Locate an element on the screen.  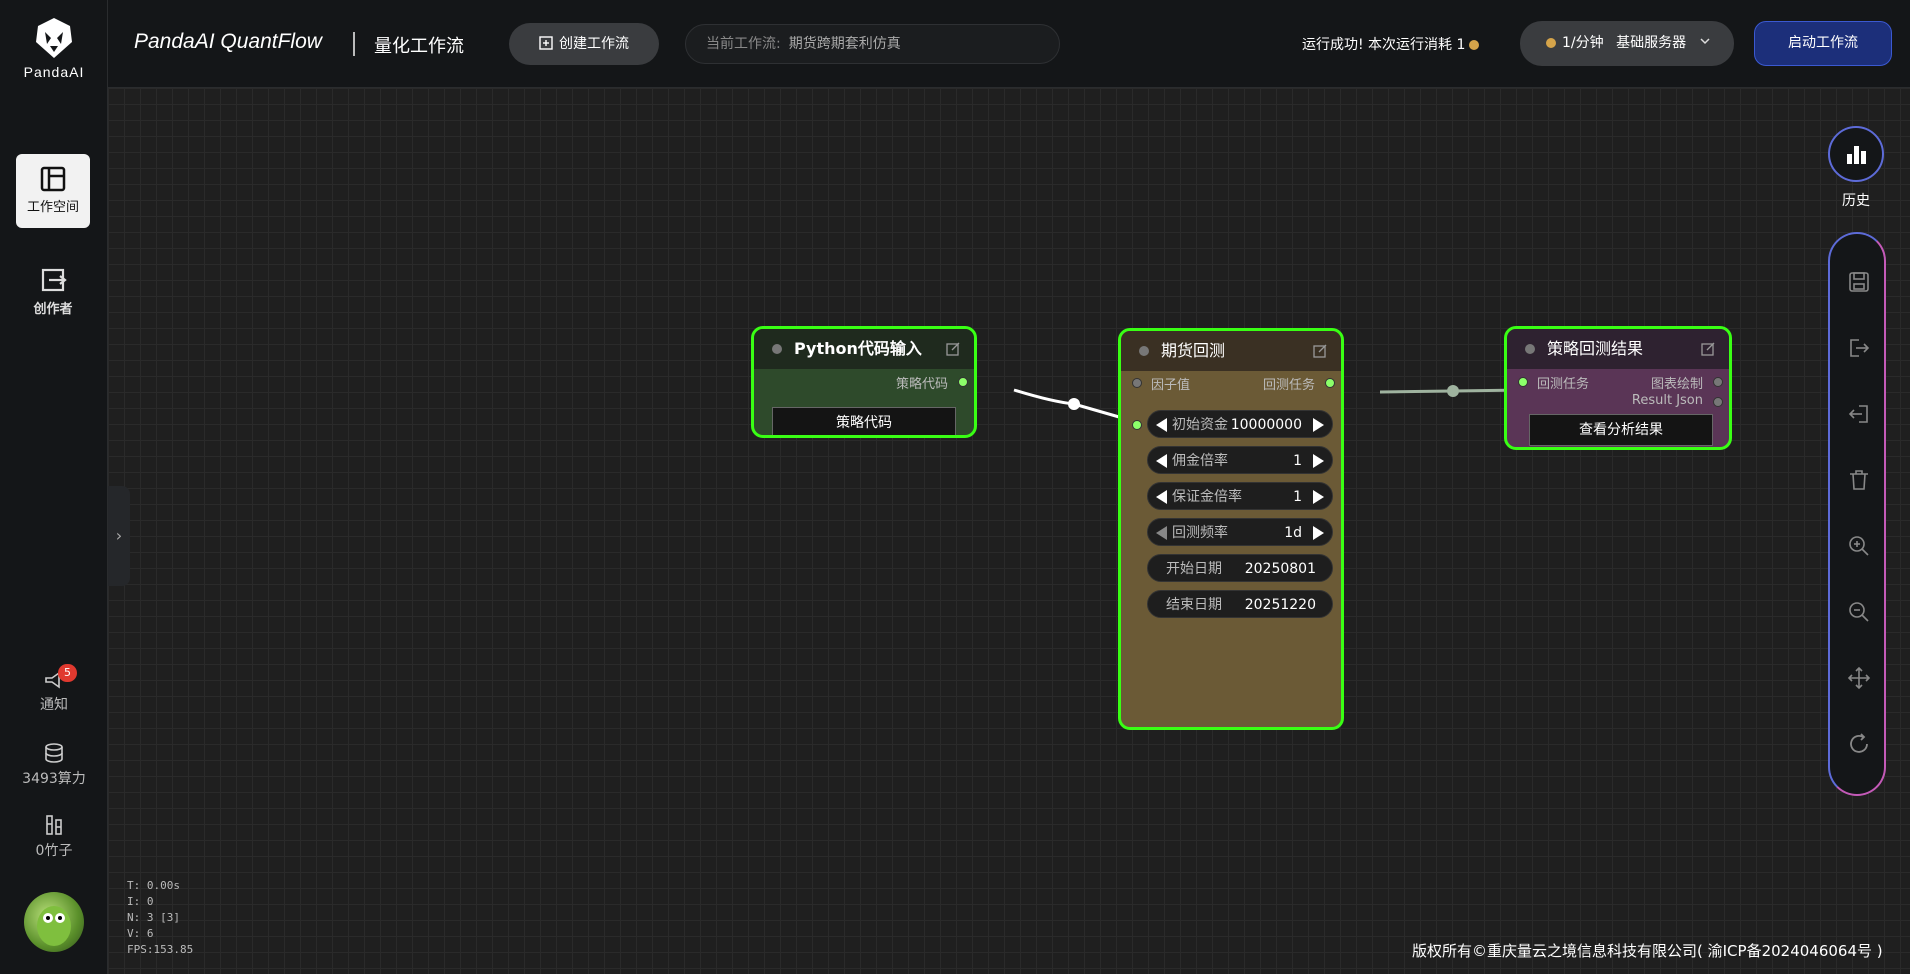
export-icon is located at coordinates (1859, 348).